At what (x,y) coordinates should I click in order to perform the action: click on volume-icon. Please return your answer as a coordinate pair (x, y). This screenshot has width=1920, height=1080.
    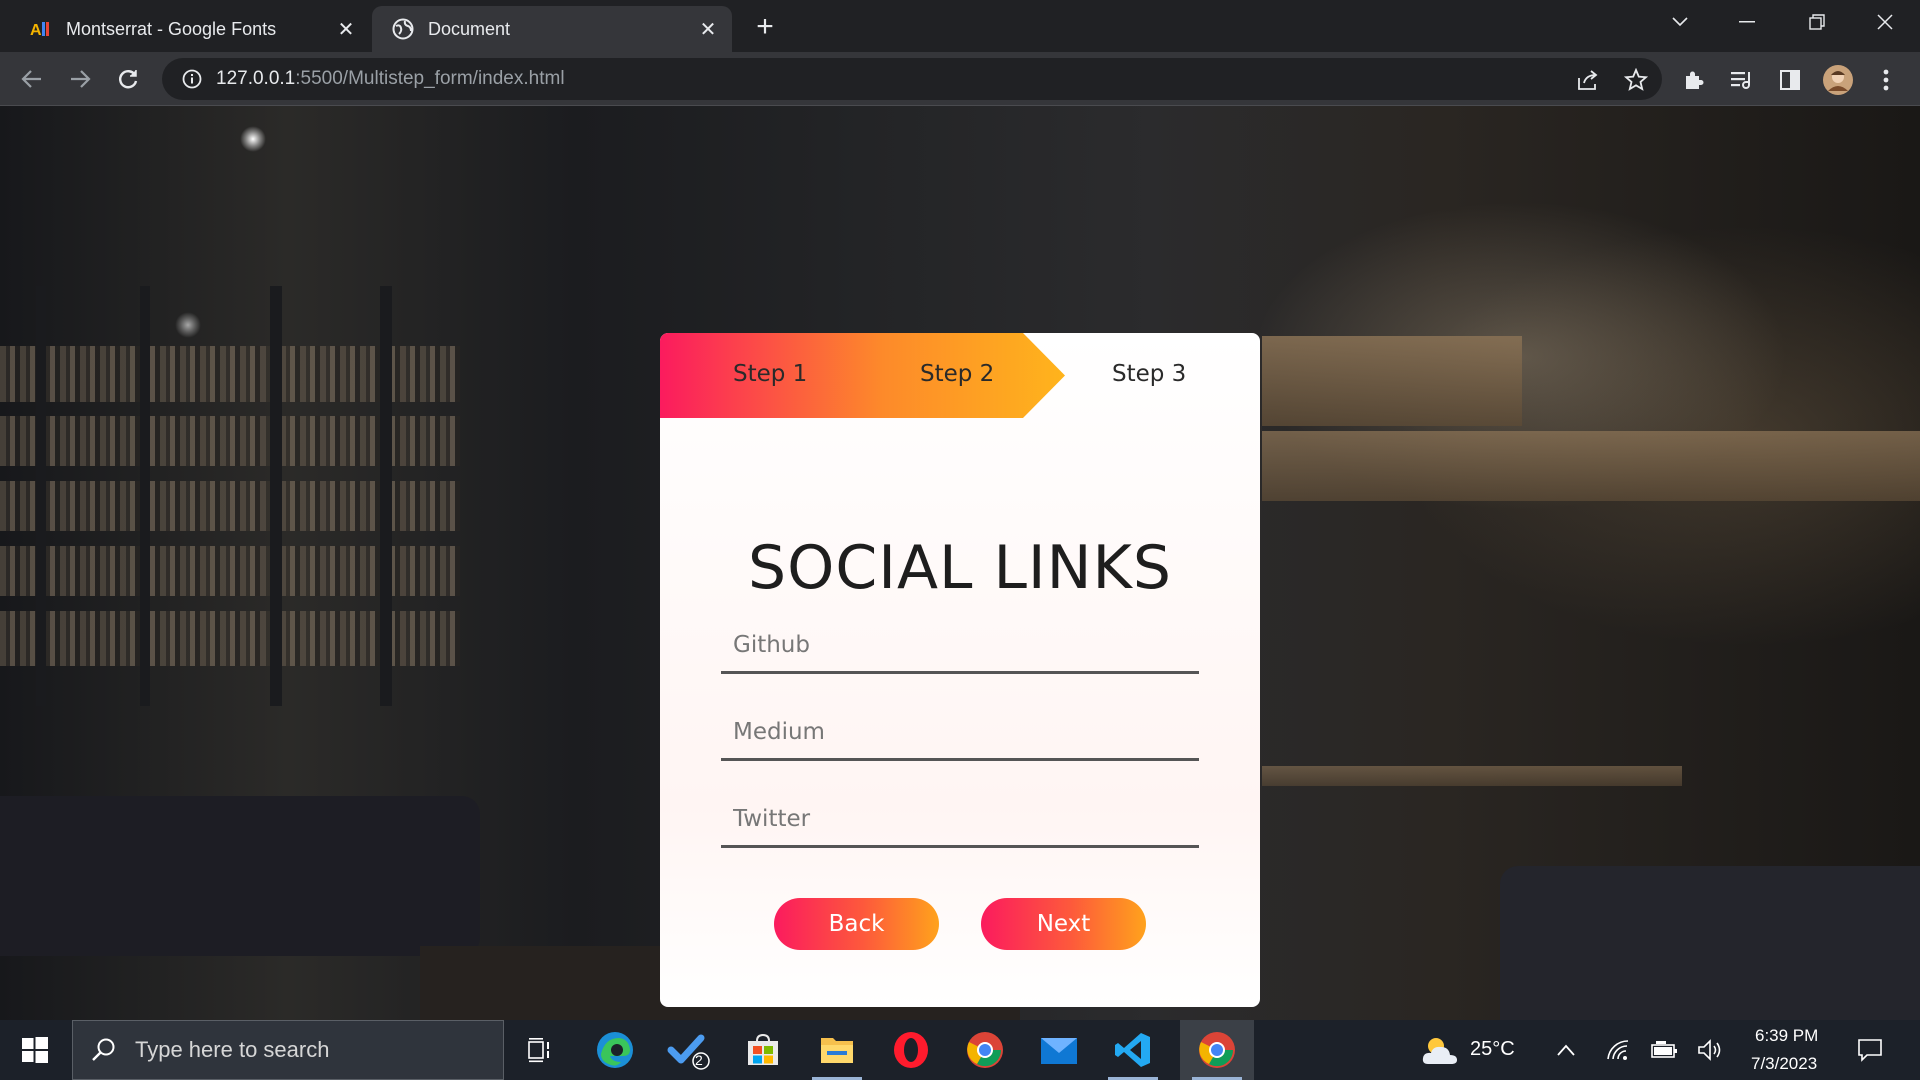
    Looking at the image, I should click on (1710, 1050).